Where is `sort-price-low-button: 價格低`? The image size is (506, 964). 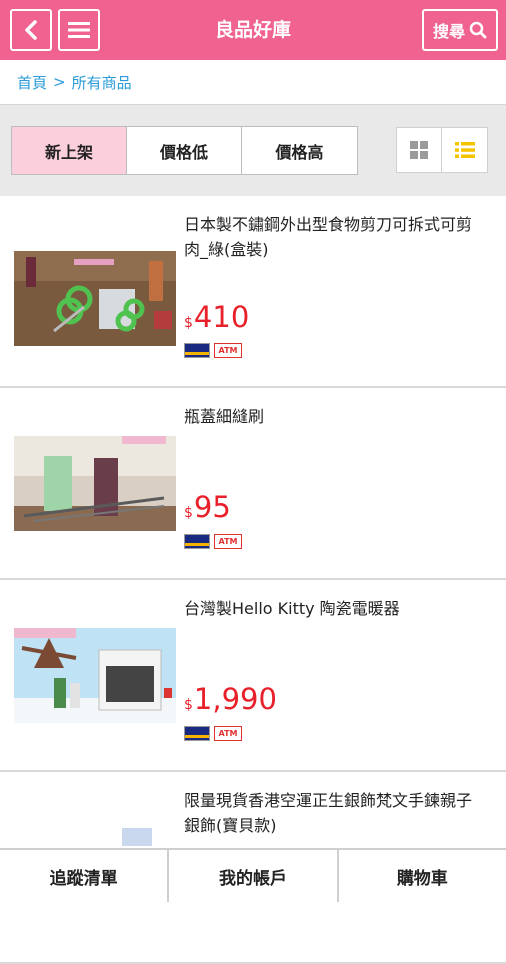
sort-price-low-button: 價格低 is located at coordinates (184, 150).